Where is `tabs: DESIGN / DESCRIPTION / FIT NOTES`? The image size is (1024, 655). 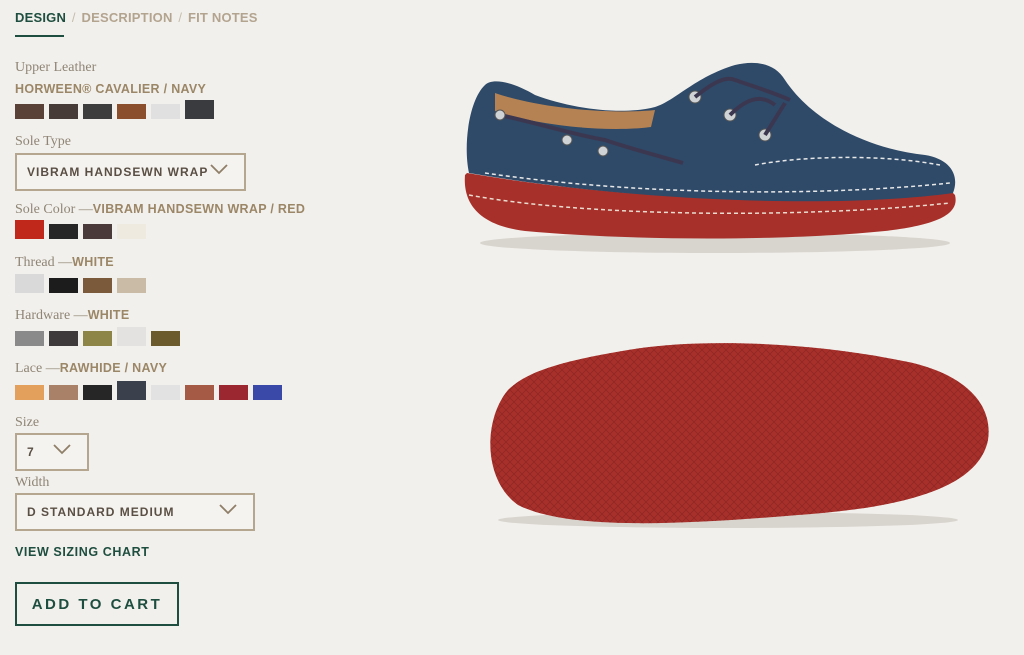 tabs: DESIGN / DESCRIPTION / FIT NOTES is located at coordinates (136, 17).